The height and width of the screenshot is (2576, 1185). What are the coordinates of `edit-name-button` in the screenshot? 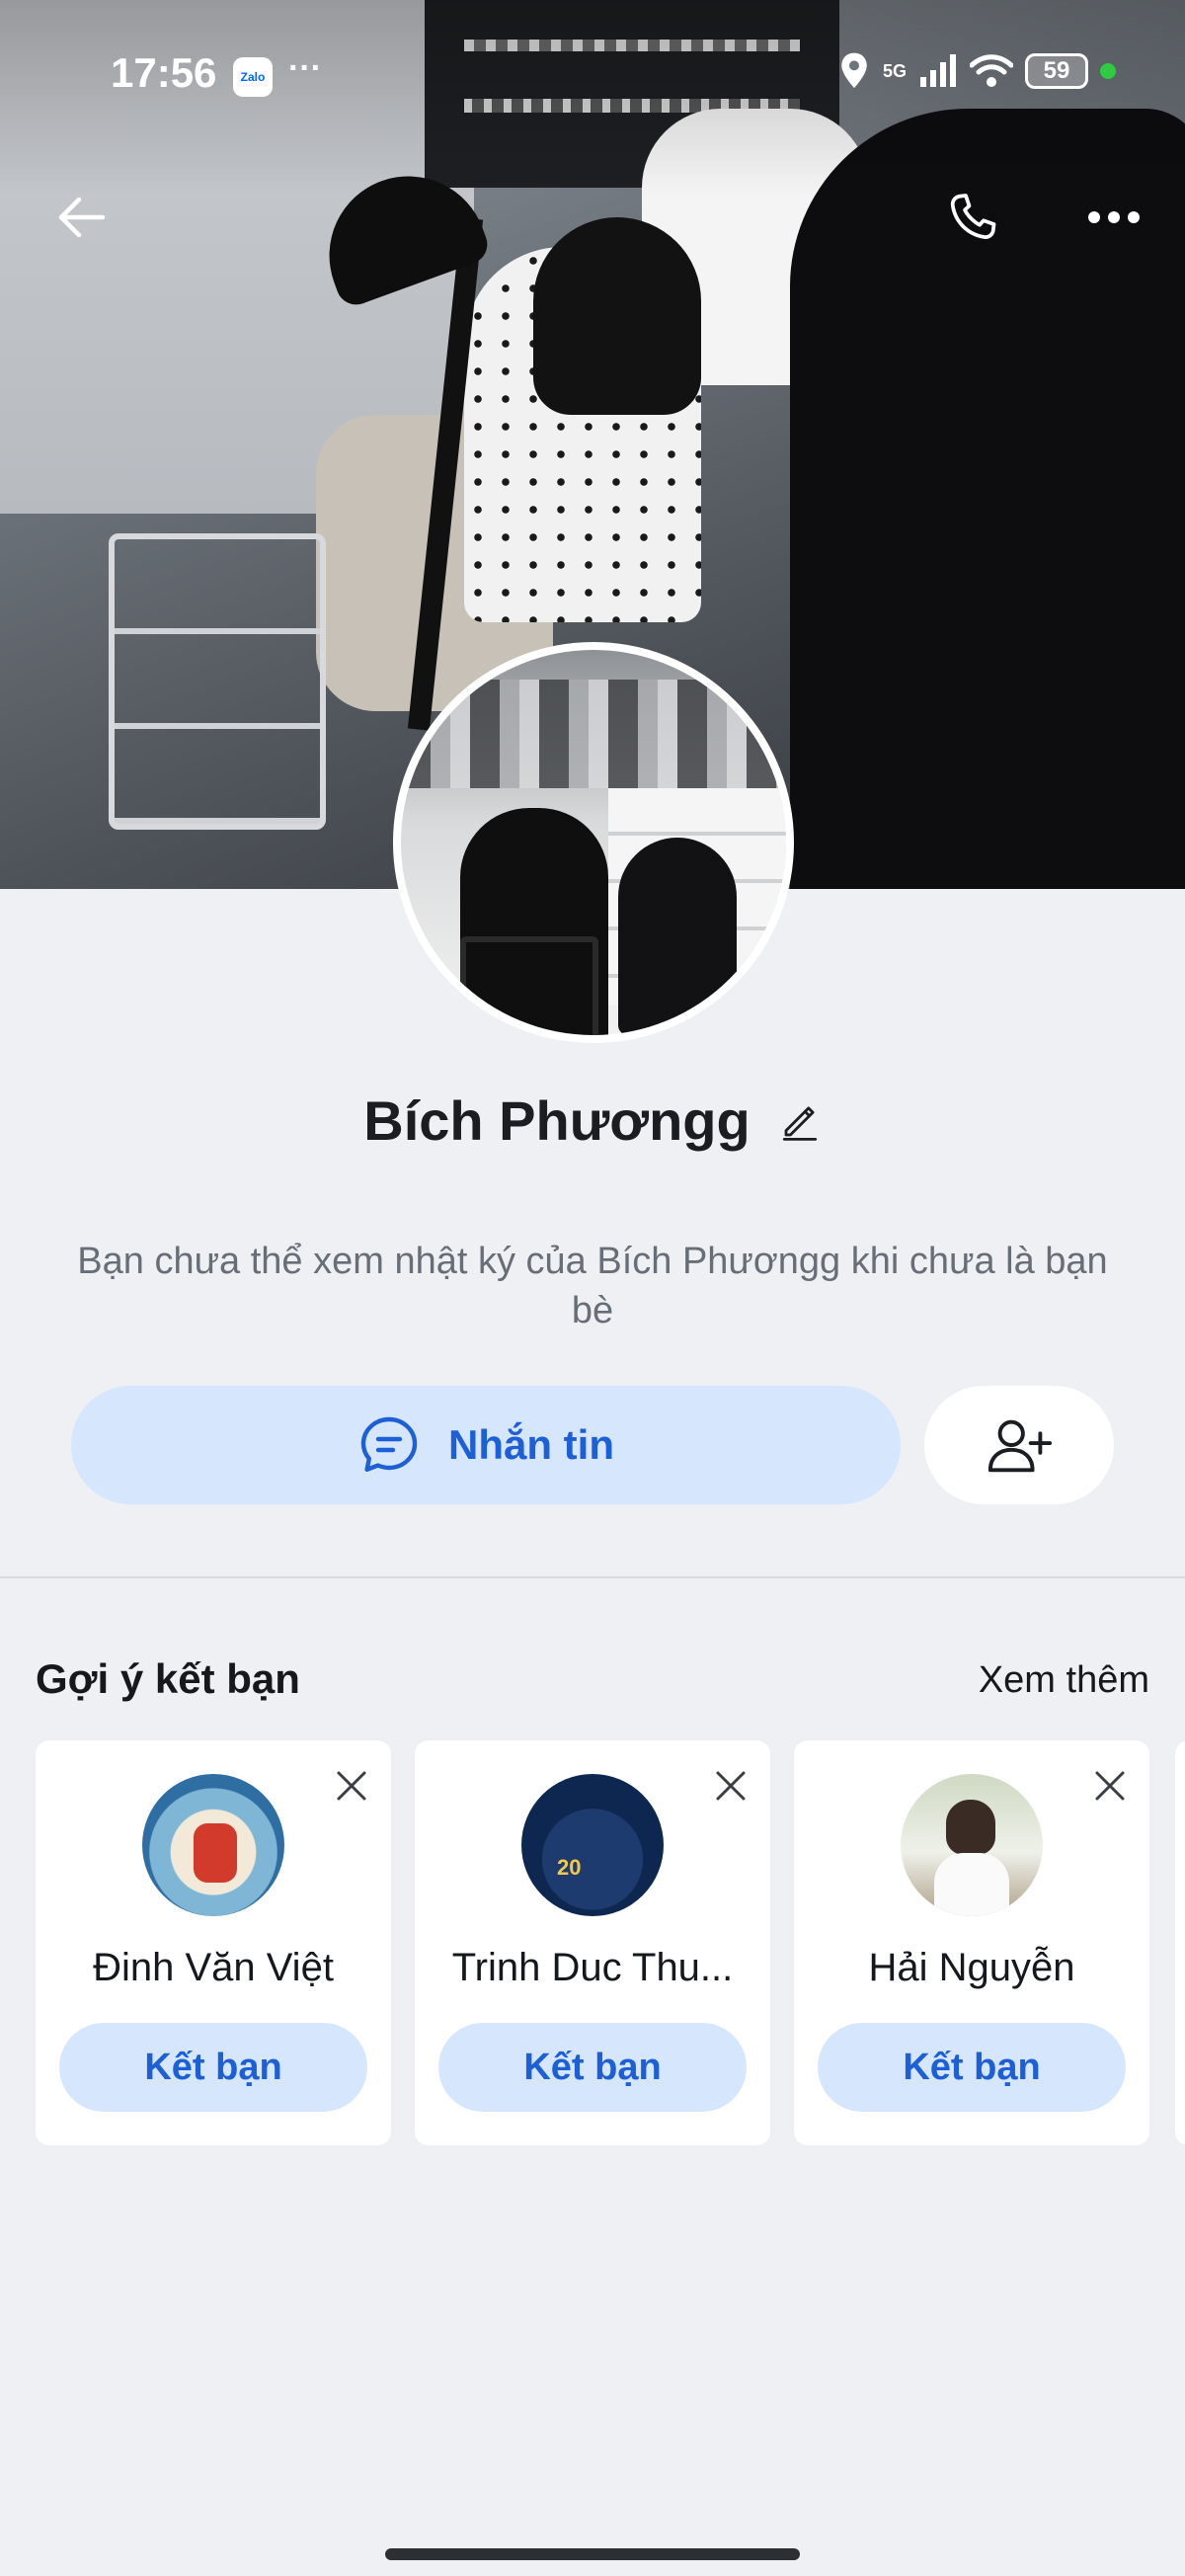 It's located at (800, 1121).